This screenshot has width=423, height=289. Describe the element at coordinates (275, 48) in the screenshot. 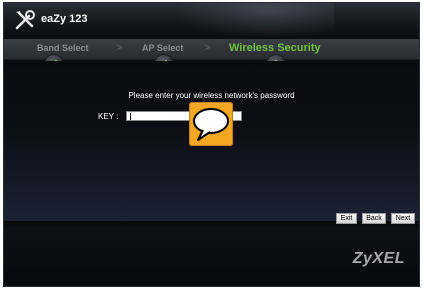

I see `step-wireless-security: Wireless Security` at that location.